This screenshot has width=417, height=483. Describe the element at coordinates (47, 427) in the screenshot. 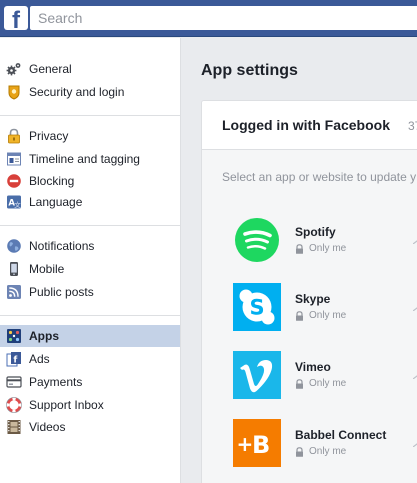

I see `sidebar-item-label: Videos` at that location.